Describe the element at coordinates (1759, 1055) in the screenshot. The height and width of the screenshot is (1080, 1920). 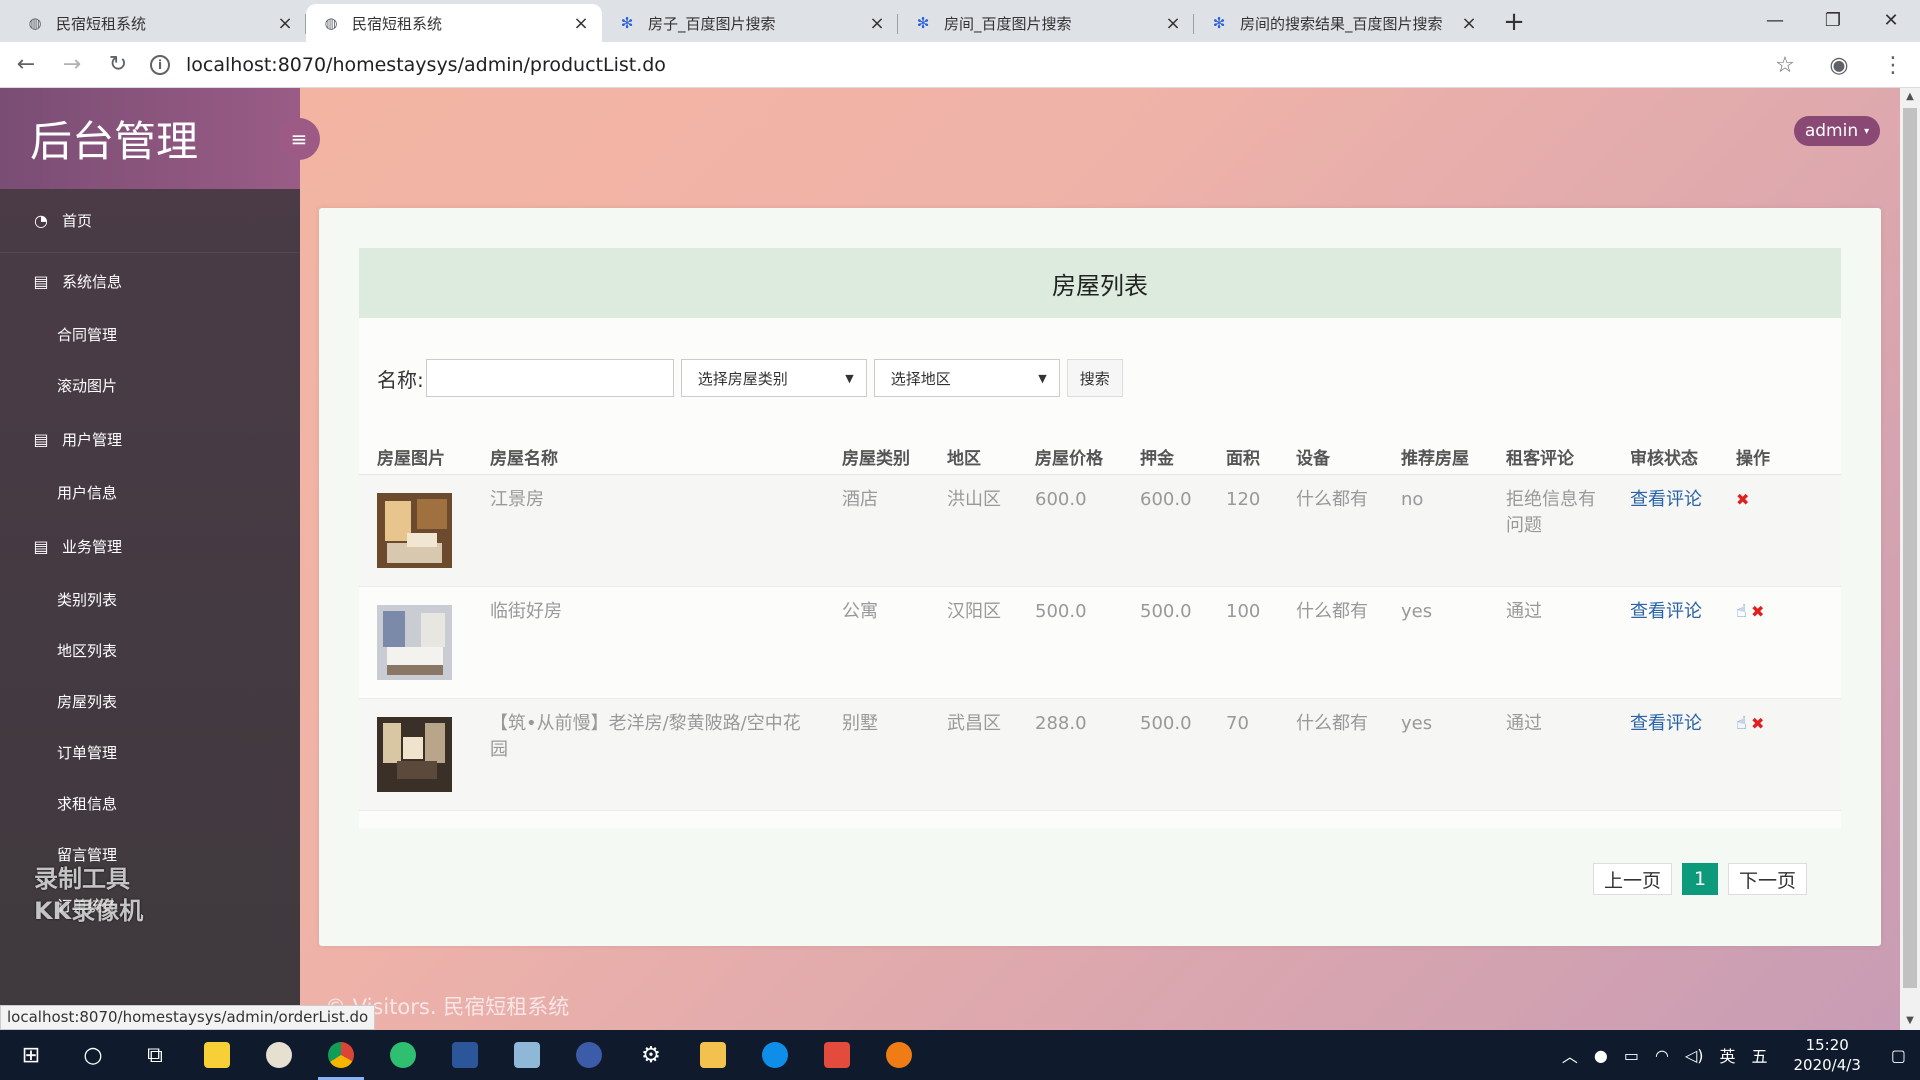
I see `ime-mode: 五` at that location.